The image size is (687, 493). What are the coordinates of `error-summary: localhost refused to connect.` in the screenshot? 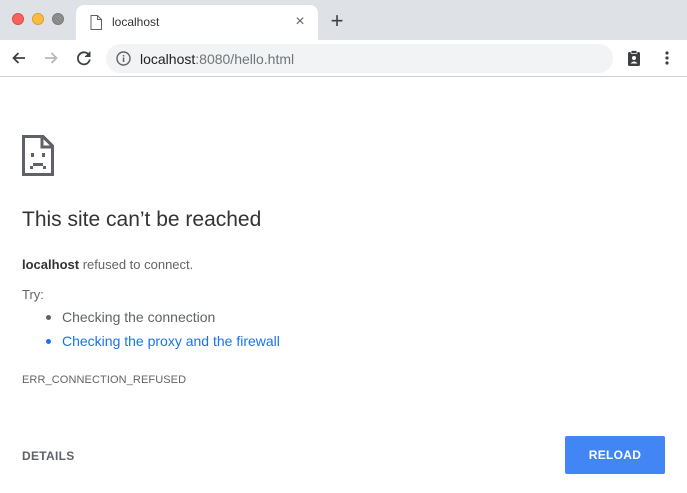 It's located at (107, 264).